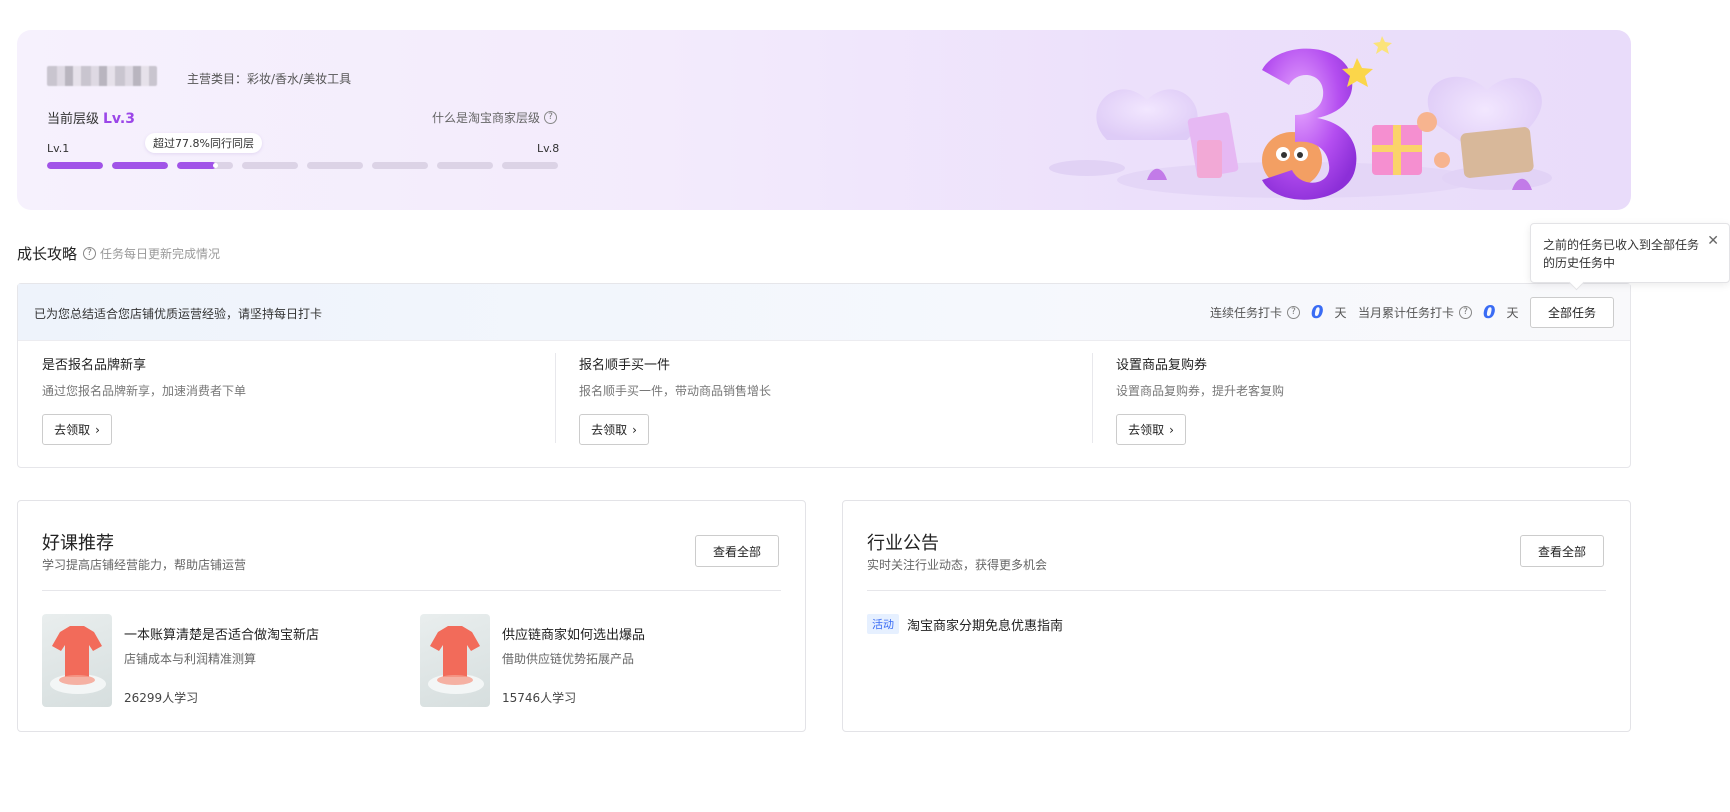 The width and height of the screenshot is (1730, 812). What do you see at coordinates (957, 565) in the screenshot?
I see `announcements-subtitle: 实时关注行业动态，获得更多机会` at bounding box center [957, 565].